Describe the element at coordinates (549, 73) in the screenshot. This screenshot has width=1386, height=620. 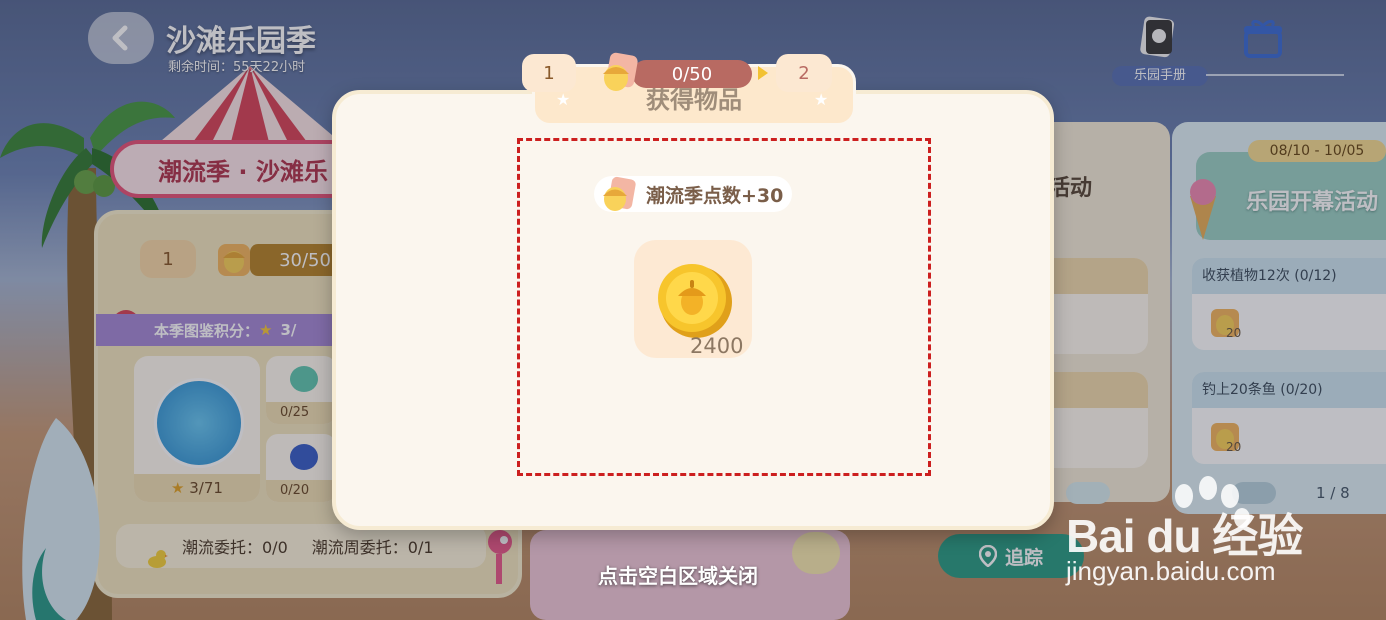
I see `current-level: 1` at that location.